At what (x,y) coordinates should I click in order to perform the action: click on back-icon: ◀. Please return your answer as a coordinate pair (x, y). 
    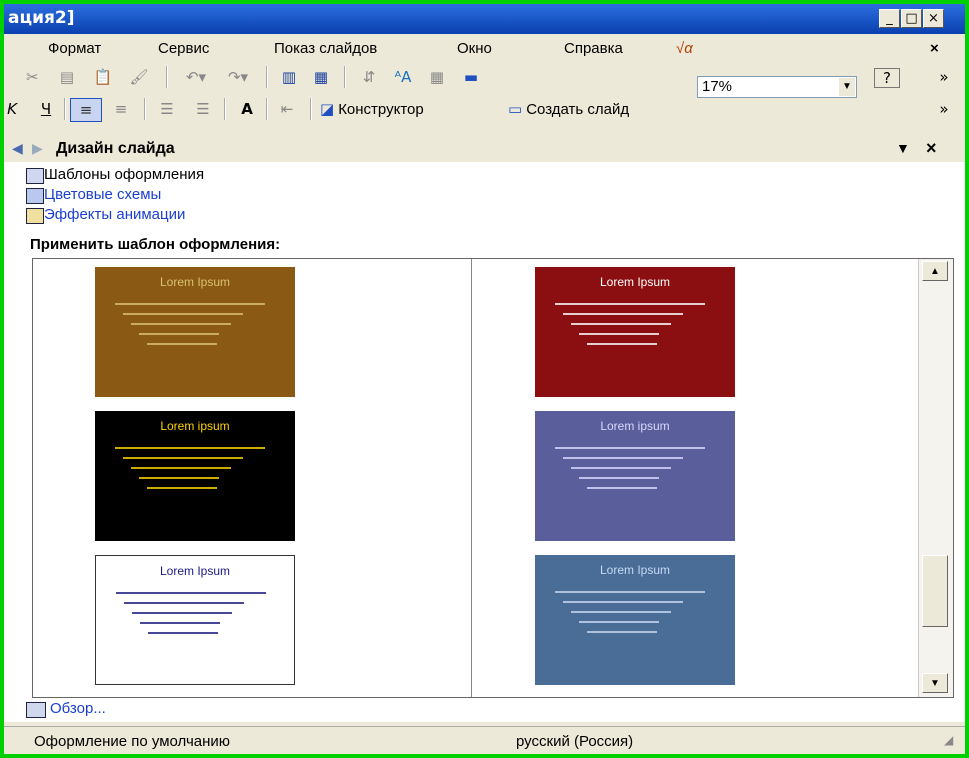
    Looking at the image, I should click on (17, 148).